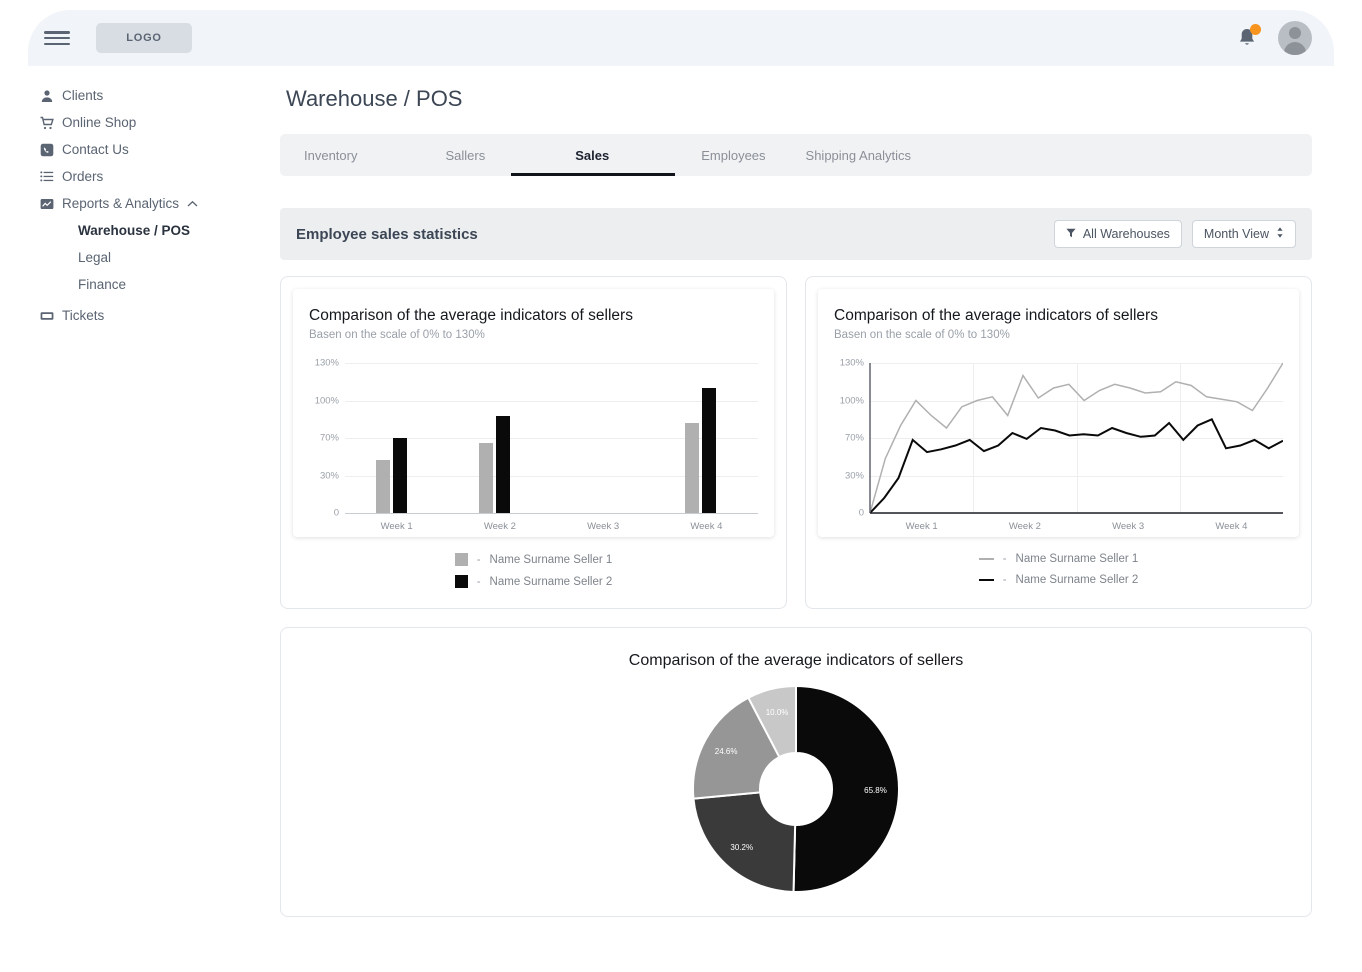 This screenshot has height=972, width=1362. What do you see at coordinates (1236, 234) in the screenshot?
I see `month-view-label: Month View` at bounding box center [1236, 234].